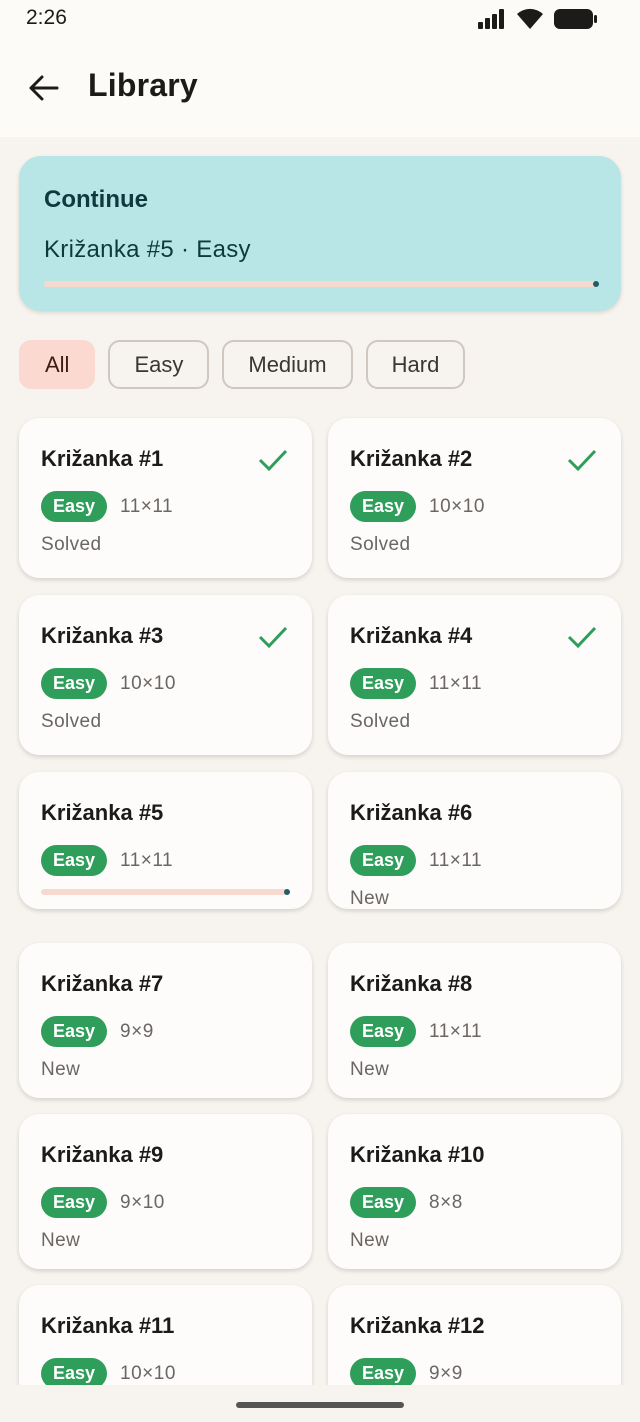 The height and width of the screenshot is (1422, 640). Describe the element at coordinates (147, 249) in the screenshot. I see `continue-subtitle: Križanka #5 · Easy` at that location.